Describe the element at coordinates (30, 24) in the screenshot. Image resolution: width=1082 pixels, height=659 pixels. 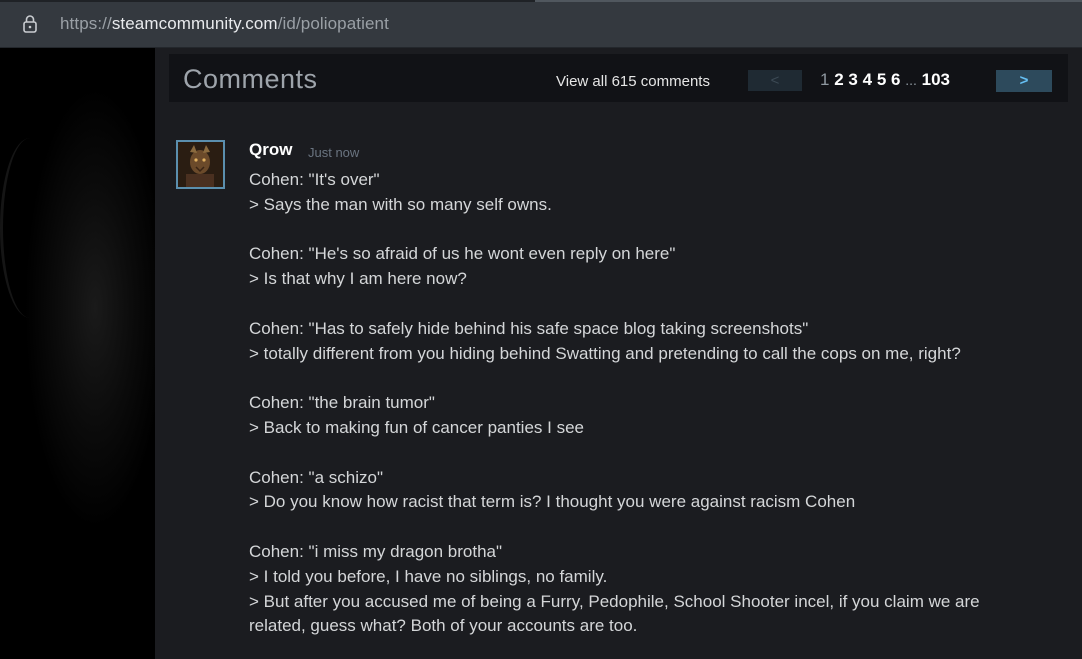
I see `lock-icon` at that location.